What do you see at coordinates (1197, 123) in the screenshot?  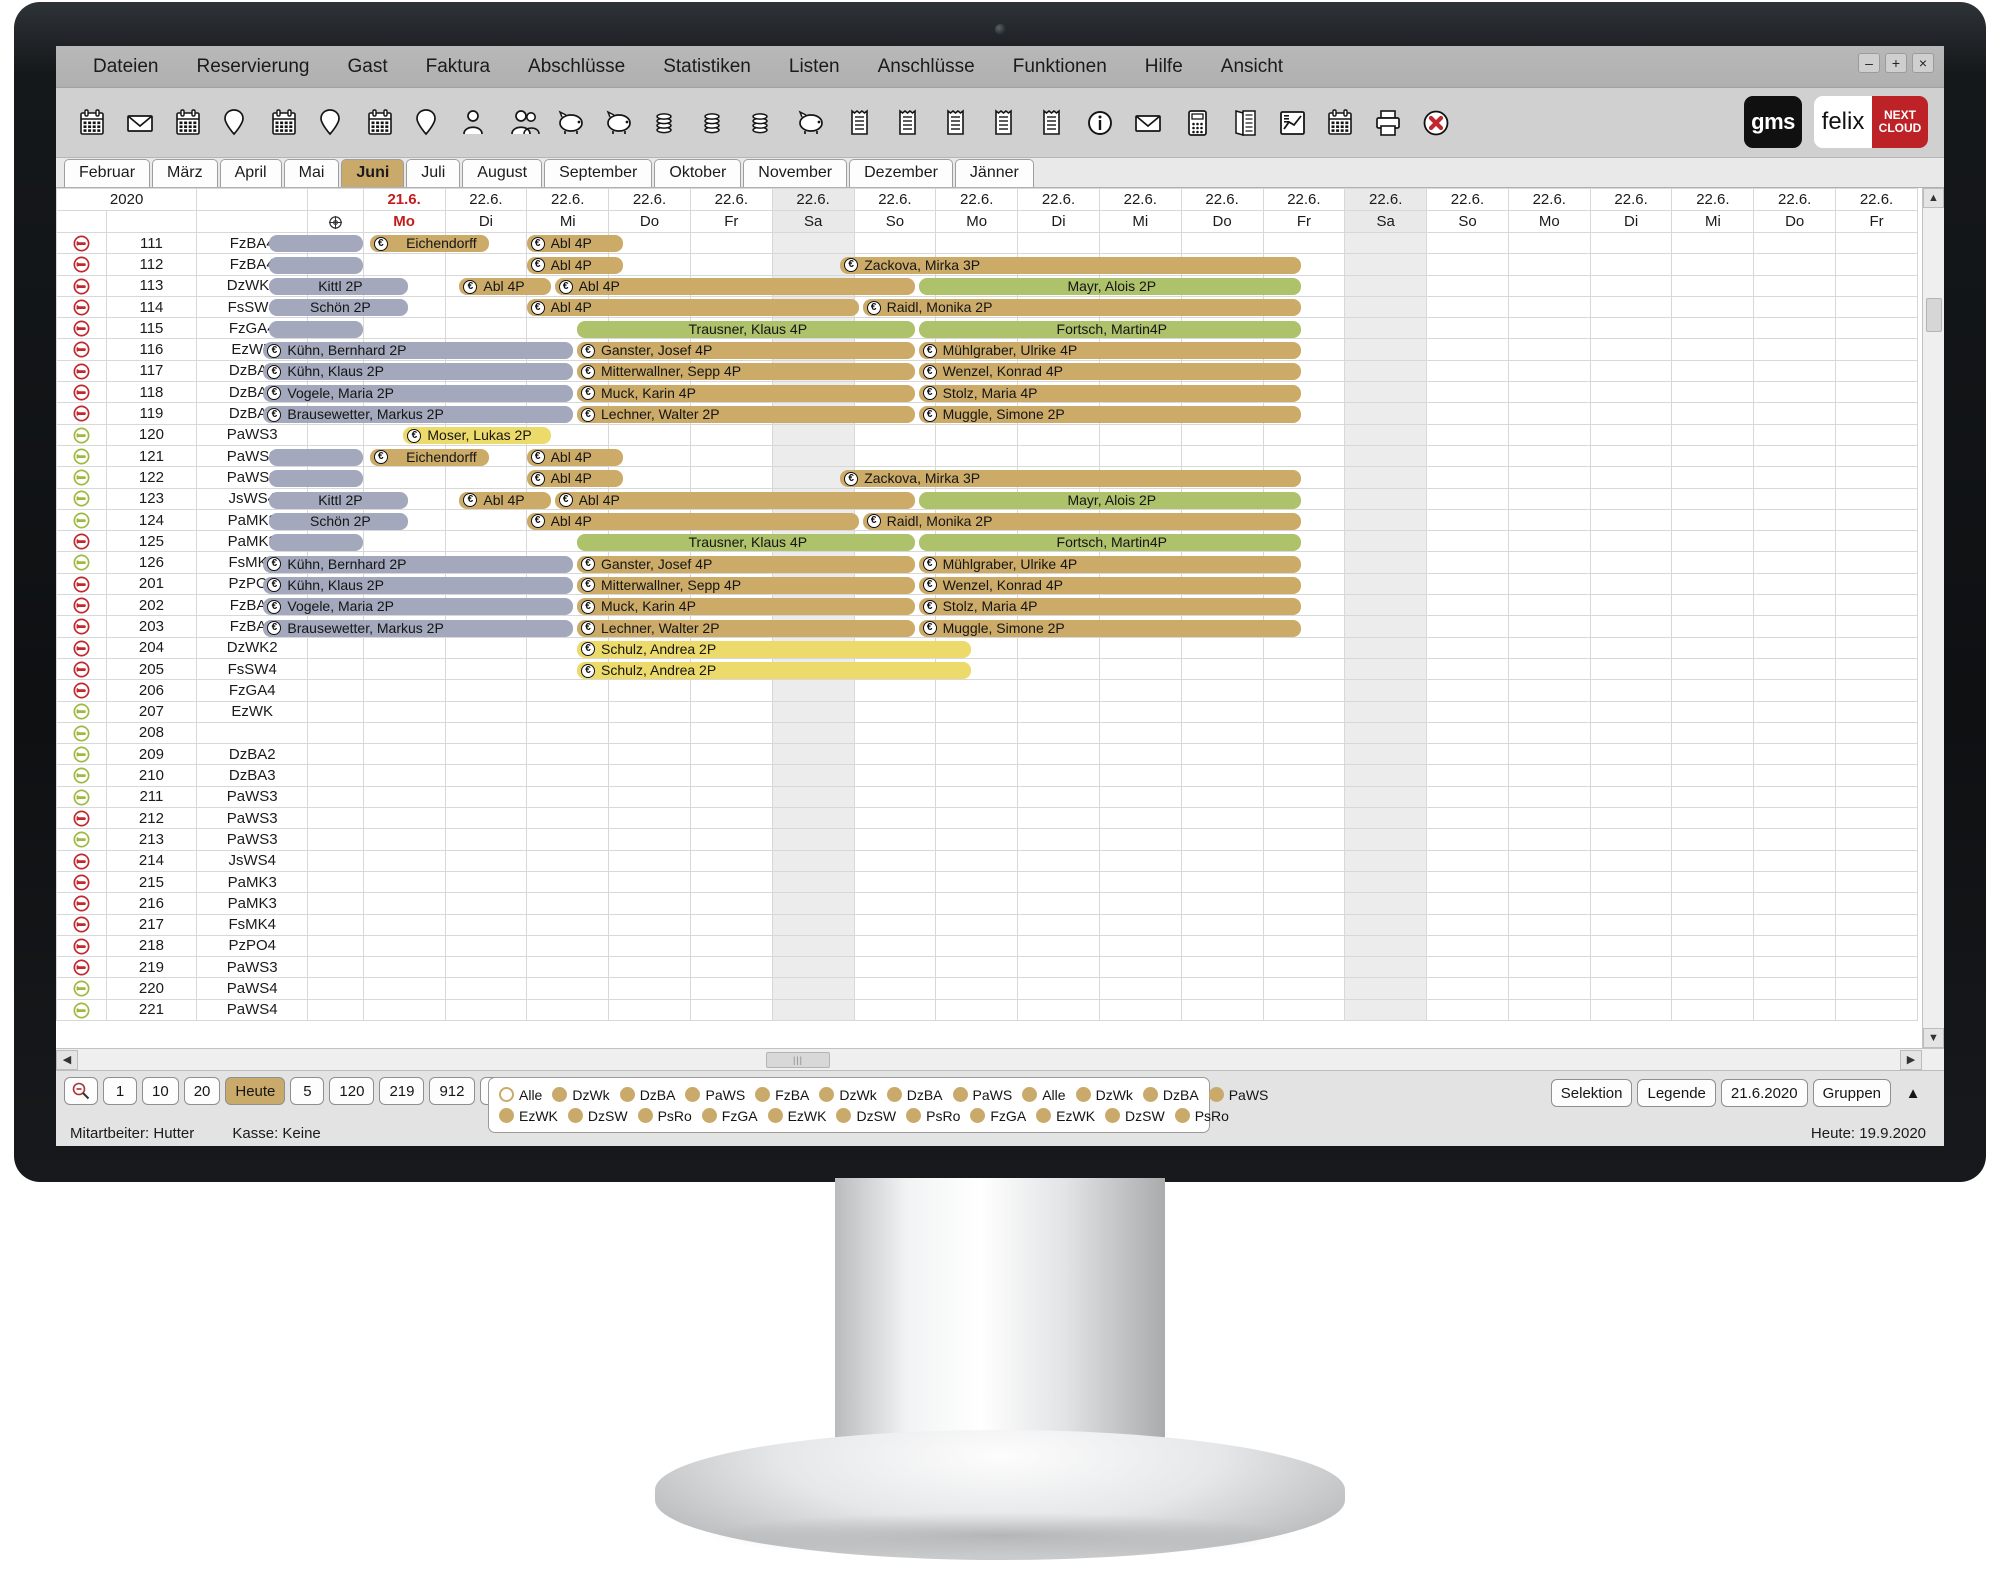 I see `calculator-icon` at bounding box center [1197, 123].